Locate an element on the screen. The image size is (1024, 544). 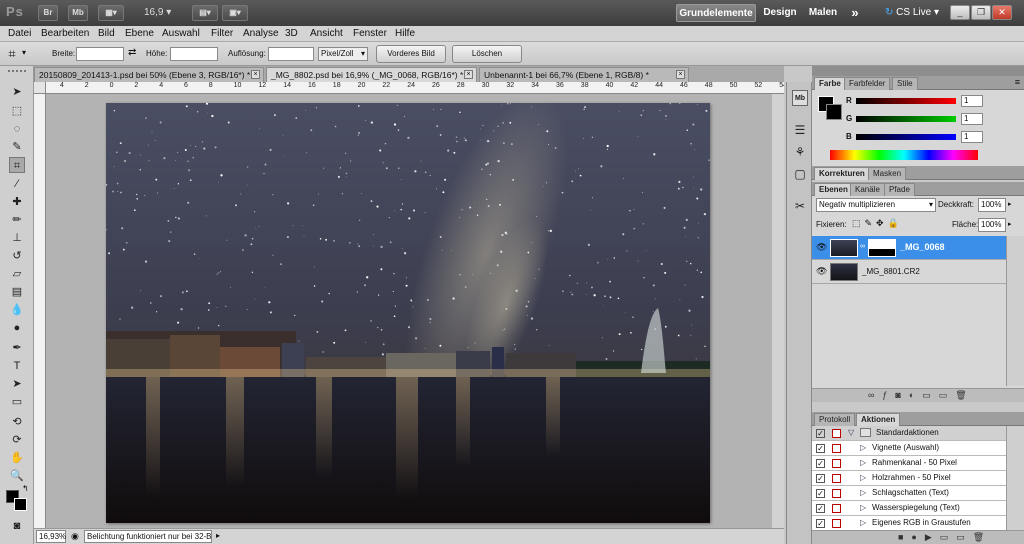
action-footer-icons: ■●▶▭▭🗑 is located at coordinates (945, 537).